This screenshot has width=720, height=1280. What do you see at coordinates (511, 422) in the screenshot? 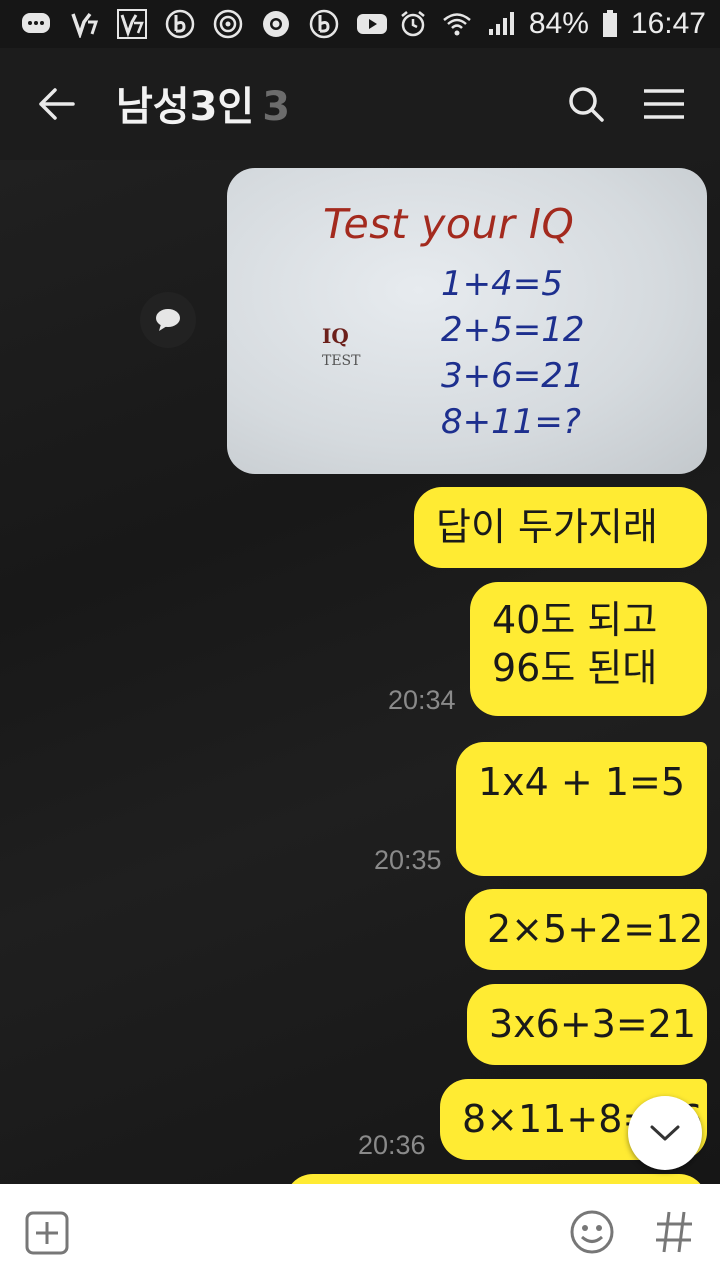
I see `image-equation: 8+11=?` at bounding box center [511, 422].